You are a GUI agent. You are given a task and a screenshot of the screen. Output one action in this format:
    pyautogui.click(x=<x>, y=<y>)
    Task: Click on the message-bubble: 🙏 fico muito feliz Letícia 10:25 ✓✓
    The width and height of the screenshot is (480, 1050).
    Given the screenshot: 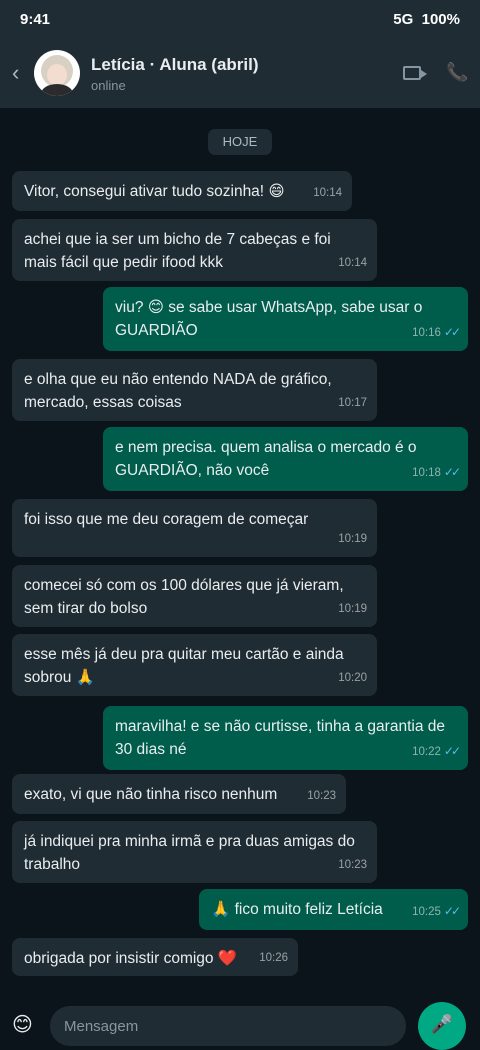 What is the action you would take?
    pyautogui.click(x=333, y=909)
    